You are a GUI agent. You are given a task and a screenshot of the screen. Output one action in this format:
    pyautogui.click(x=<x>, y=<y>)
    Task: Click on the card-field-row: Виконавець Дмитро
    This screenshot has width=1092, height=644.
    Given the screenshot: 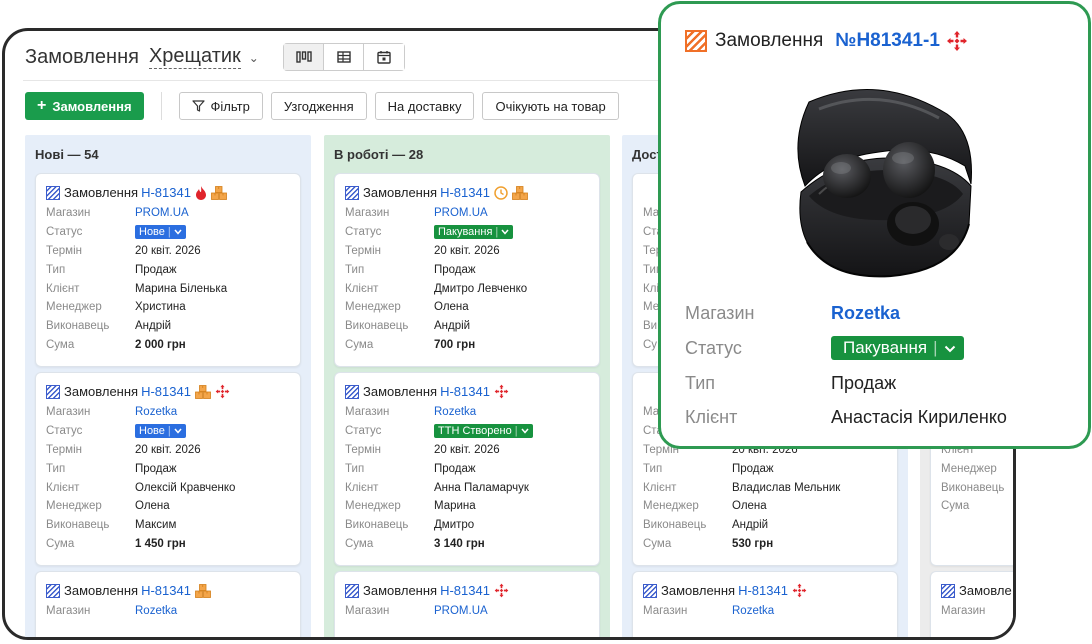 What is the action you would take?
    pyautogui.click(x=467, y=525)
    